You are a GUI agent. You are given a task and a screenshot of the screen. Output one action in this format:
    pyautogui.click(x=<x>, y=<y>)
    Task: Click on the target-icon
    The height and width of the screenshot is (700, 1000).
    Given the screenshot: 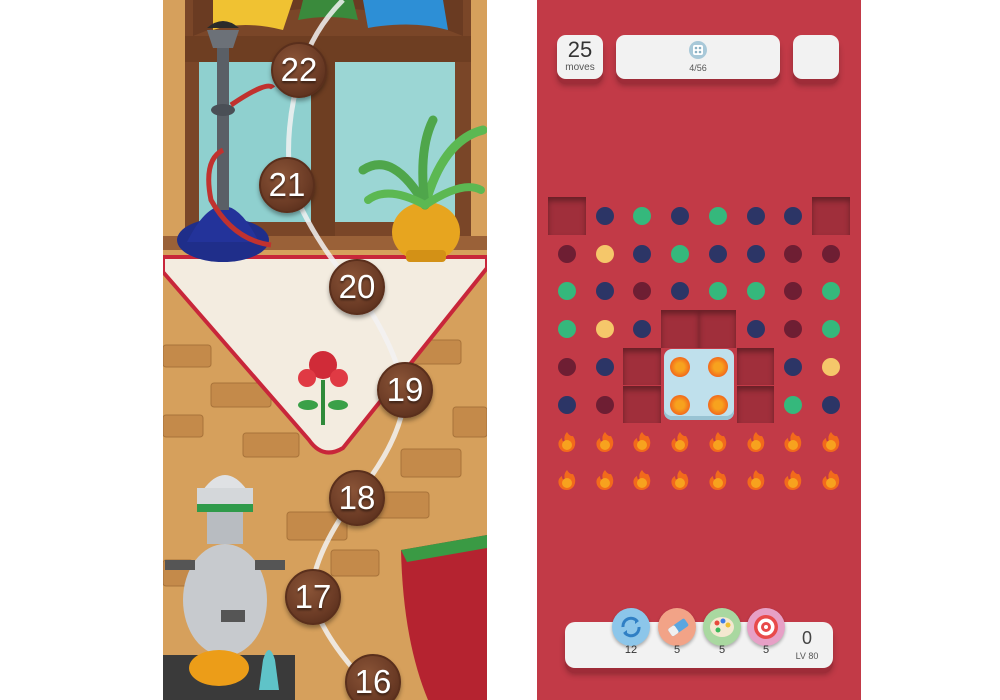 What is the action you would take?
    pyautogui.click(x=766, y=627)
    